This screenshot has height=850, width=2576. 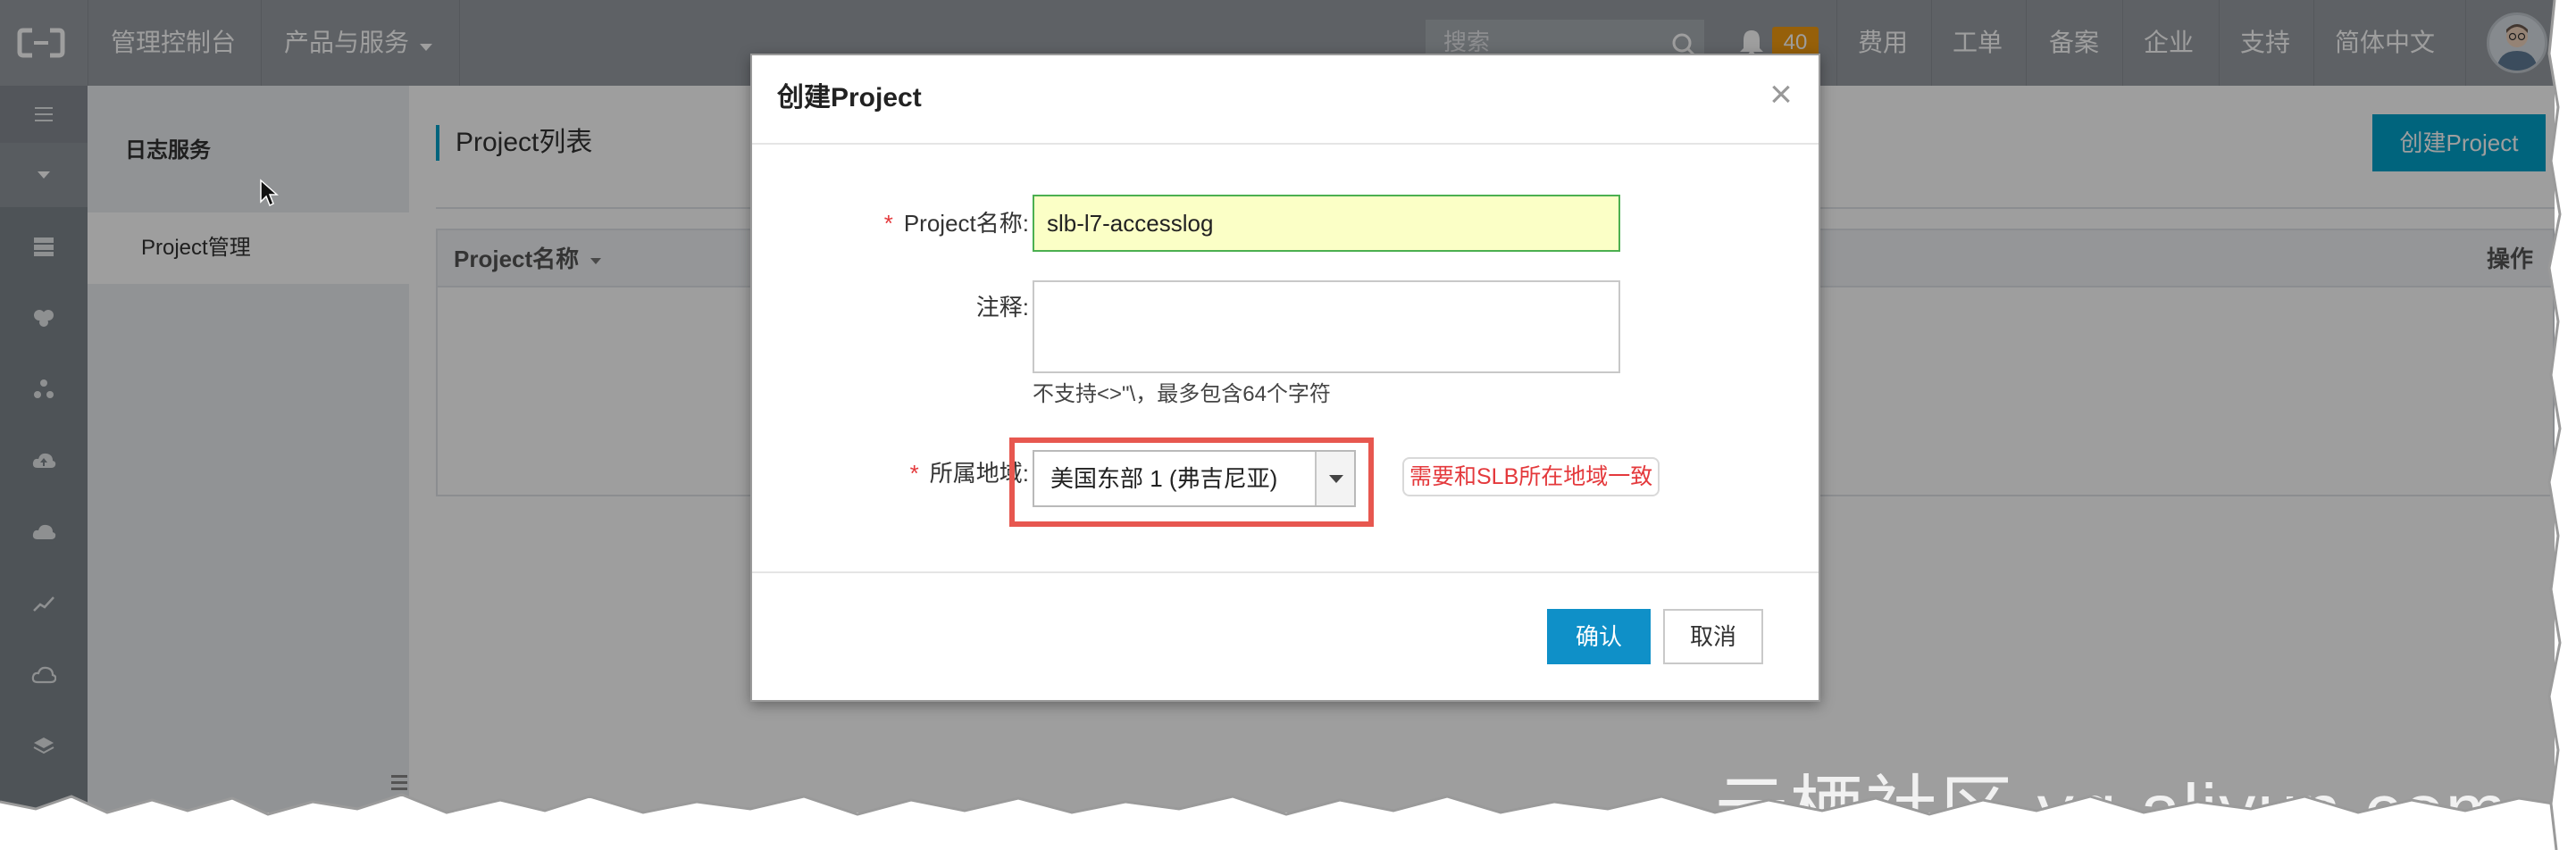 What do you see at coordinates (1182, 394) in the screenshot?
I see `note-hint: 不支持<>"\，最多包含64个字符` at bounding box center [1182, 394].